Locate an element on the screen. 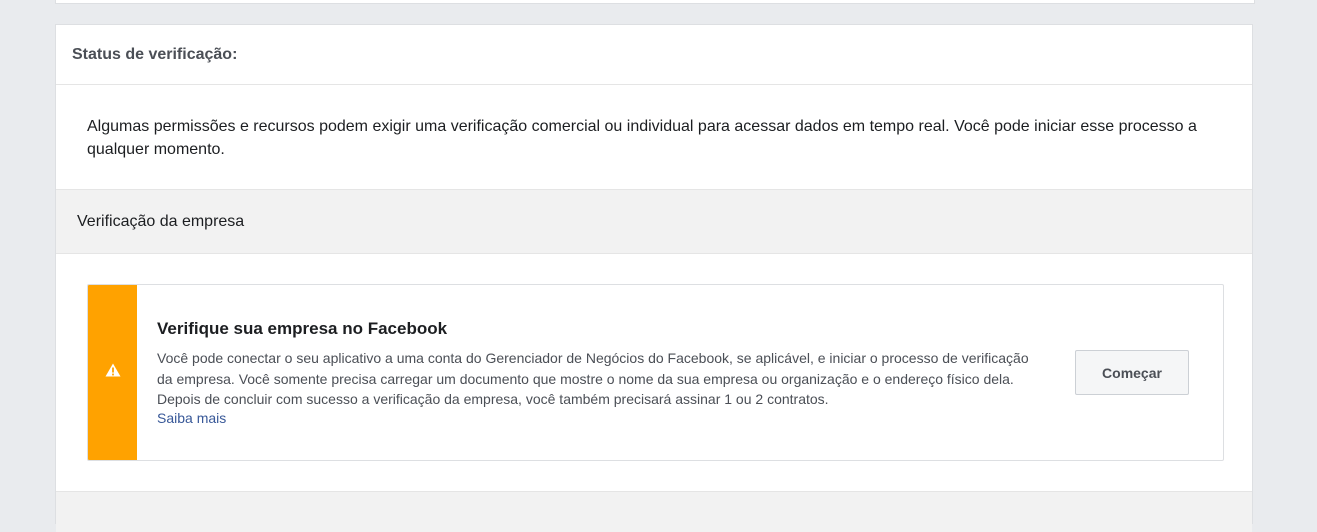 The width and height of the screenshot is (1317, 532). section-header-business-verification: Verificação da empresa is located at coordinates (654, 222).